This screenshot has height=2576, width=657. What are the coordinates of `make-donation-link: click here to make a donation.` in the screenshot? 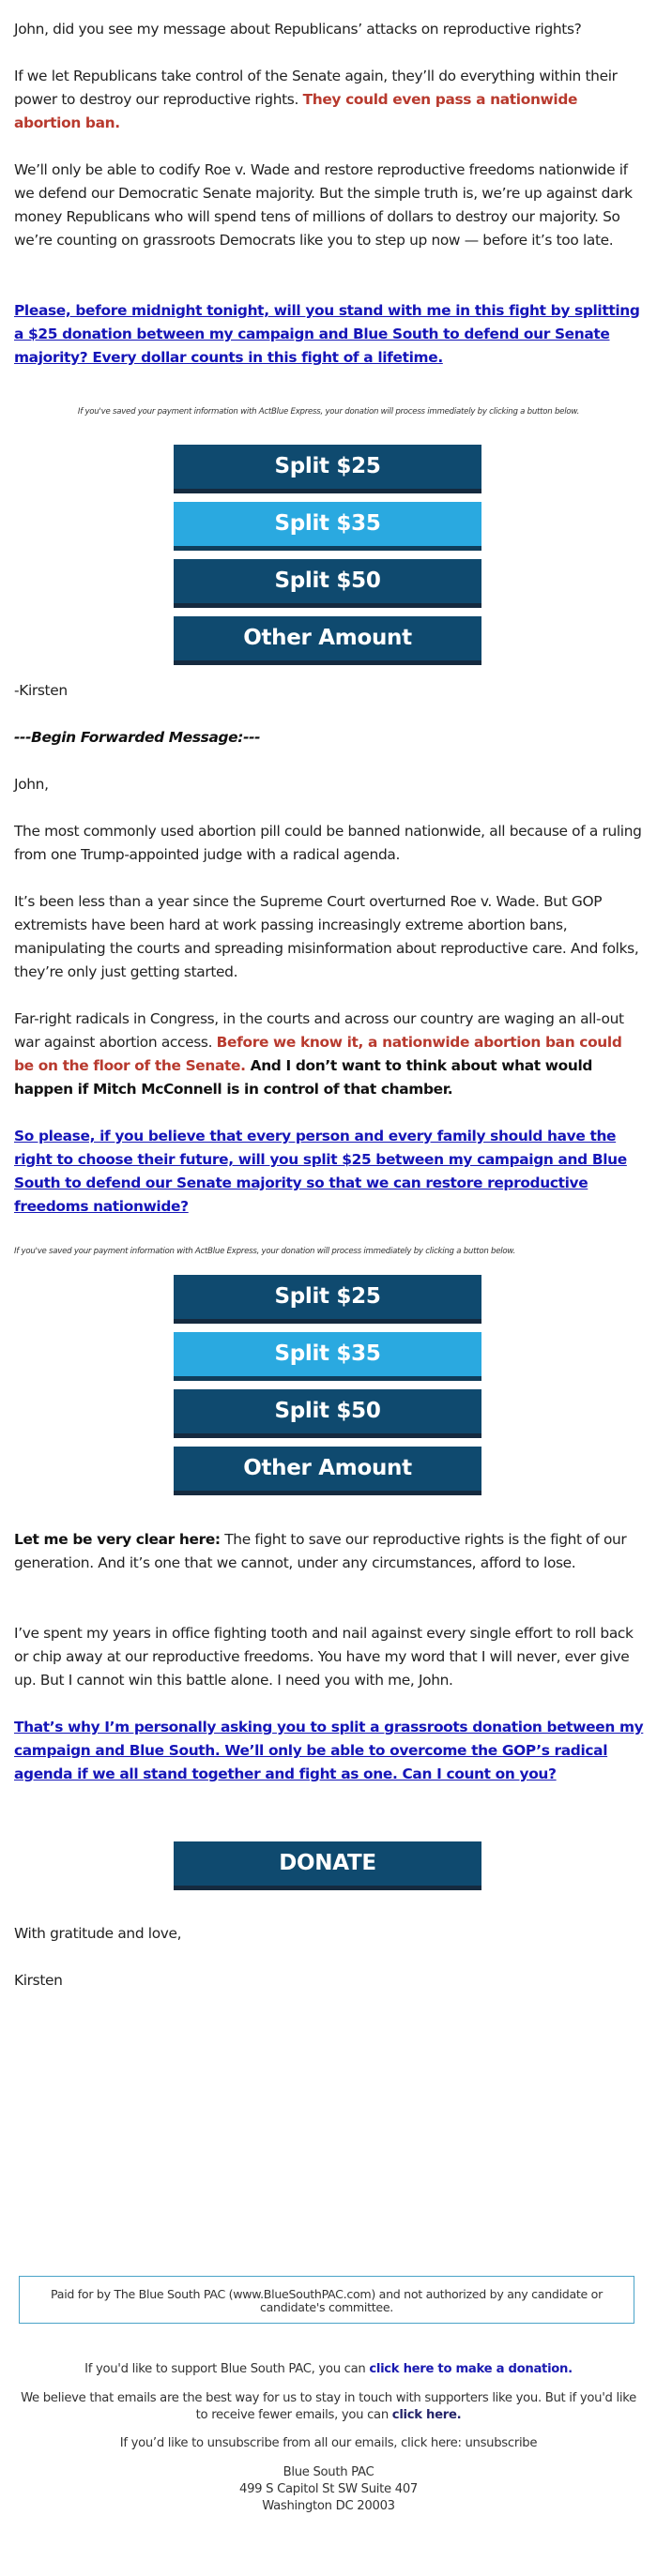 It's located at (471, 2369).